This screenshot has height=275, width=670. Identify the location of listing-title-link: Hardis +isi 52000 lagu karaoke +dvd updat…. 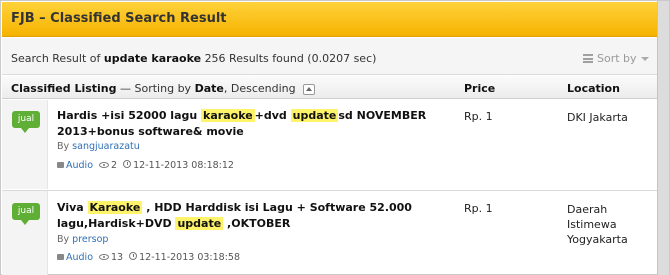
(254, 124).